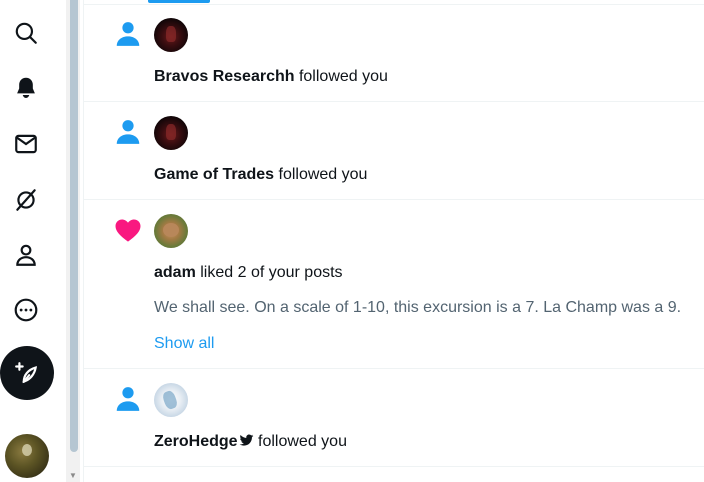  I want to click on nav-notifications, so click(26, 88).